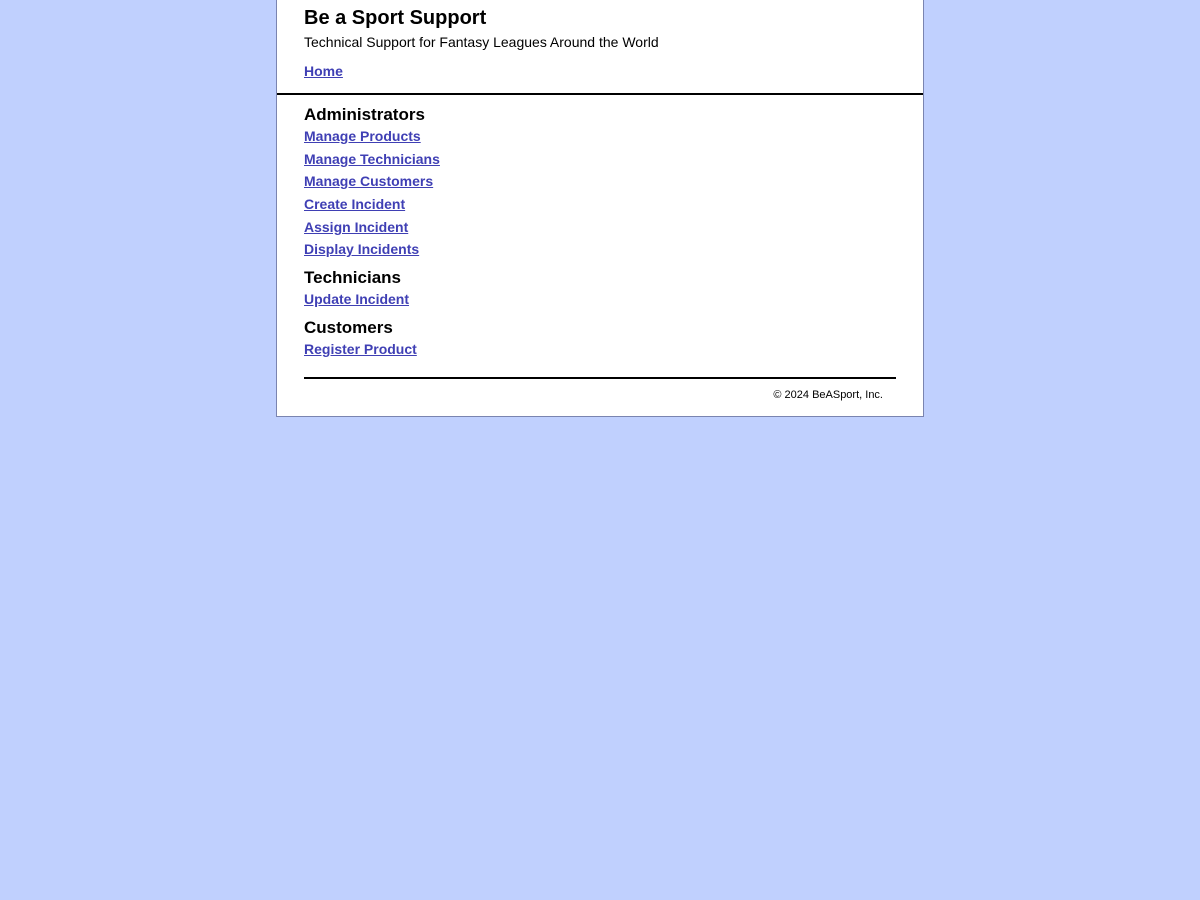  What do you see at coordinates (361, 249) in the screenshot?
I see `display-incidents-link: Display Incidents` at bounding box center [361, 249].